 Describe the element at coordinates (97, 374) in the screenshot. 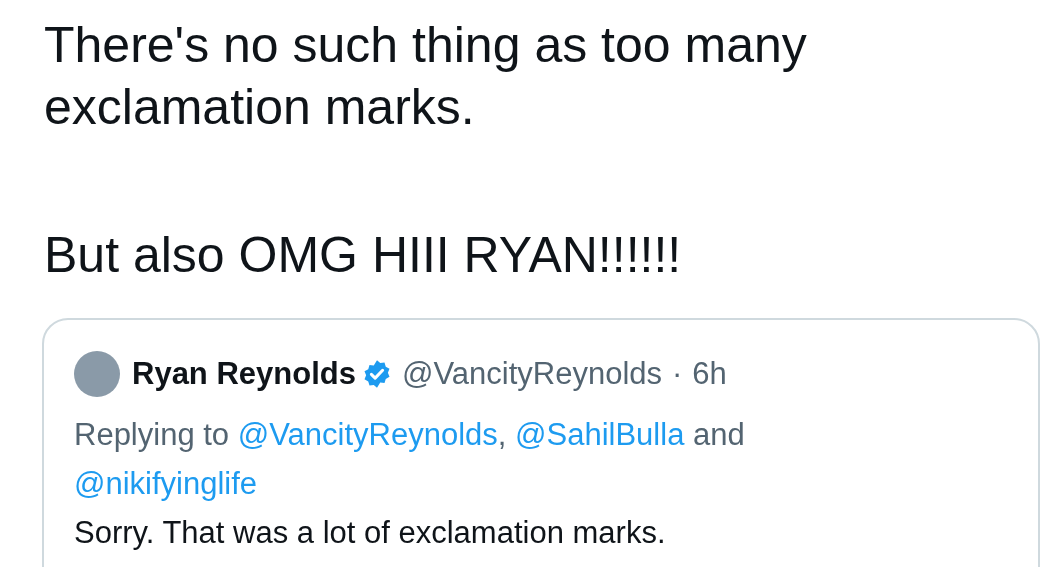

I see `avatar` at that location.